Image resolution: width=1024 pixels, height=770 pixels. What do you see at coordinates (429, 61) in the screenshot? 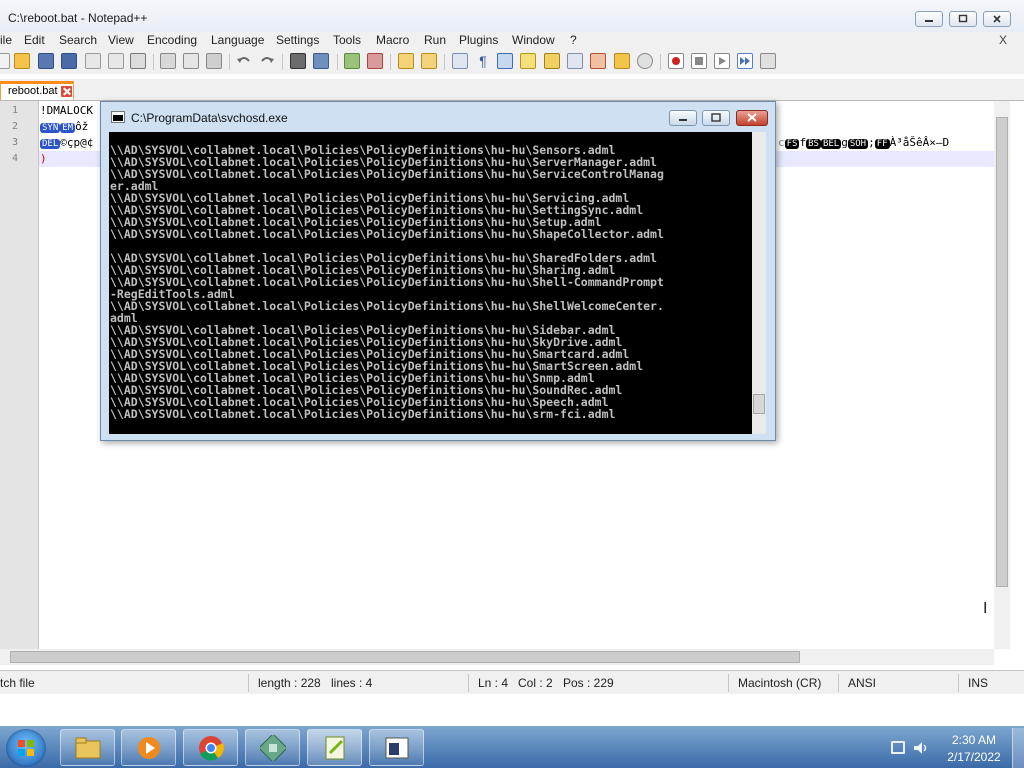
I see `sync-horizontal-icon` at bounding box center [429, 61].